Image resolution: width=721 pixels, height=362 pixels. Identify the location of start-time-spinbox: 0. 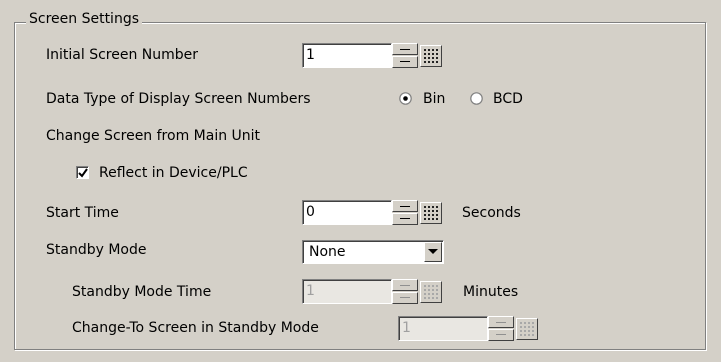
(360, 212).